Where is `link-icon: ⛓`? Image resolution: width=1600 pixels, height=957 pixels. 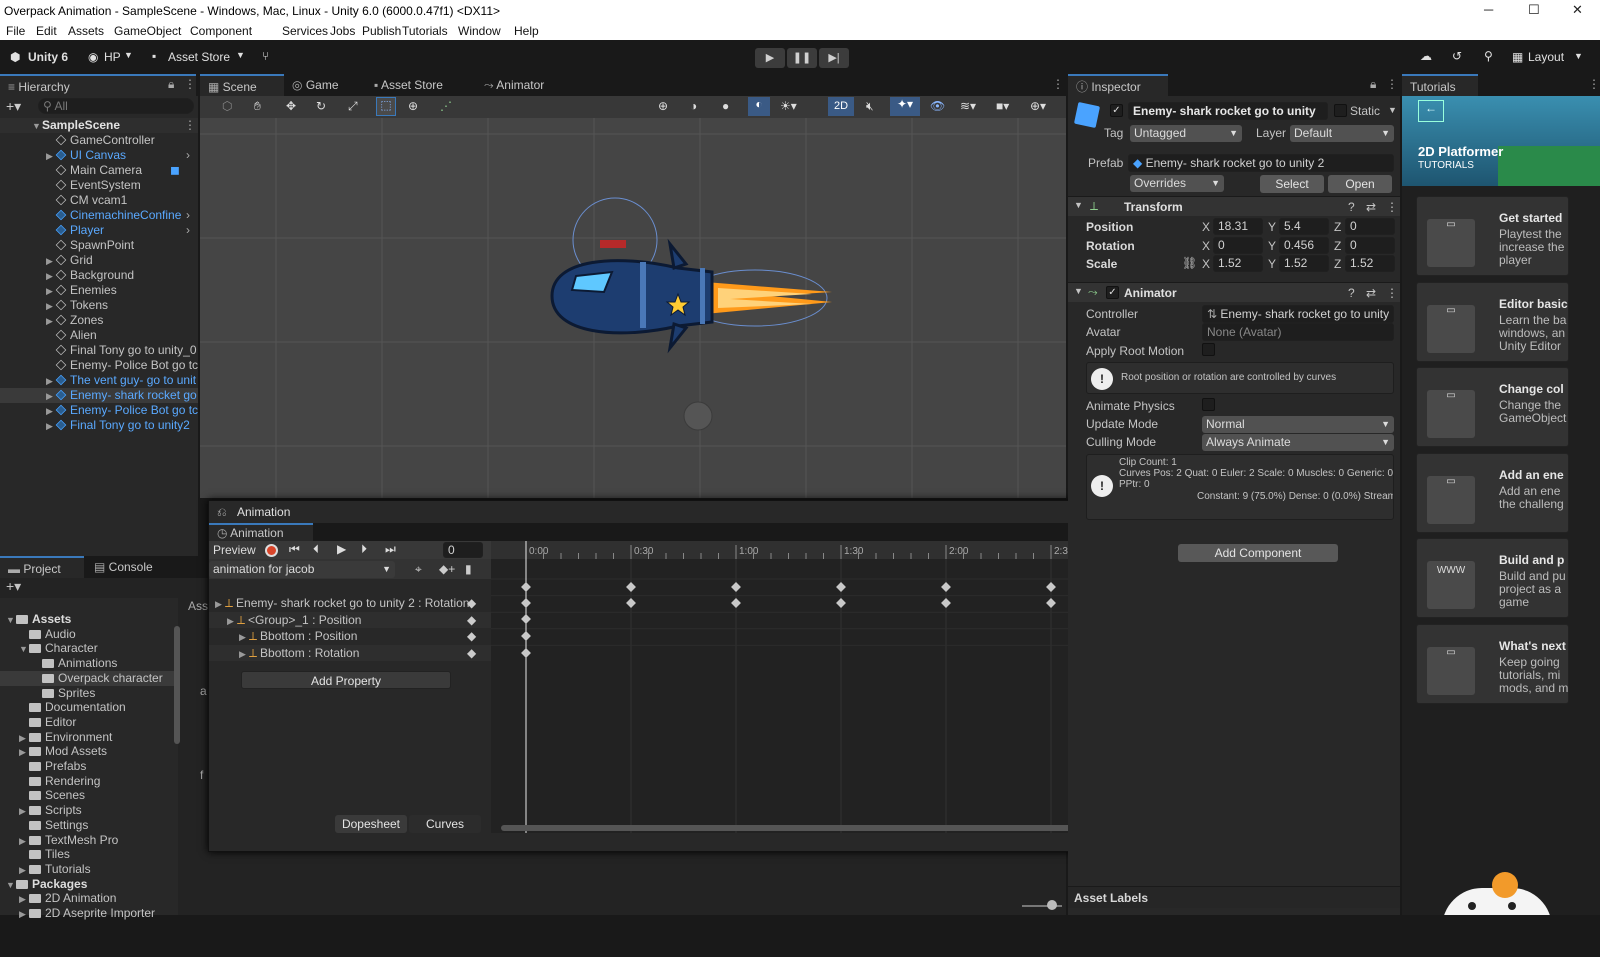
link-icon: ⛓ is located at coordinates (1189, 263).